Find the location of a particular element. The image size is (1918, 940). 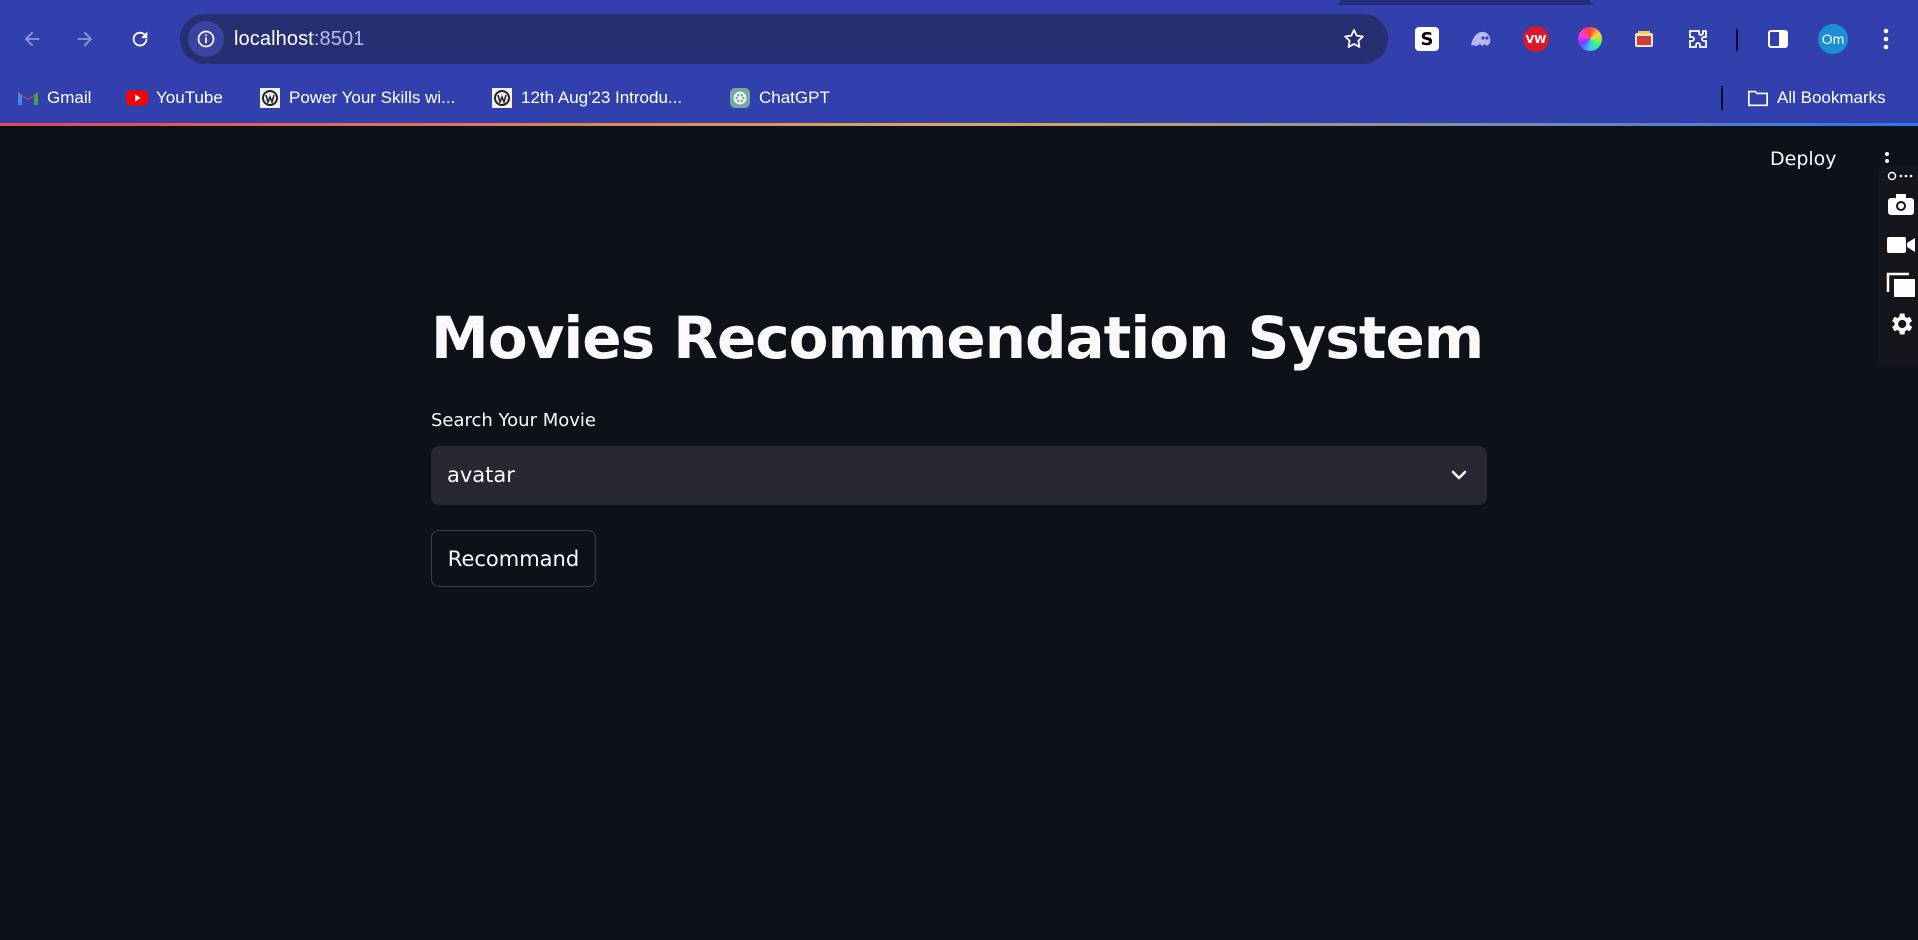

movie-select: avatar is located at coordinates (959, 475).